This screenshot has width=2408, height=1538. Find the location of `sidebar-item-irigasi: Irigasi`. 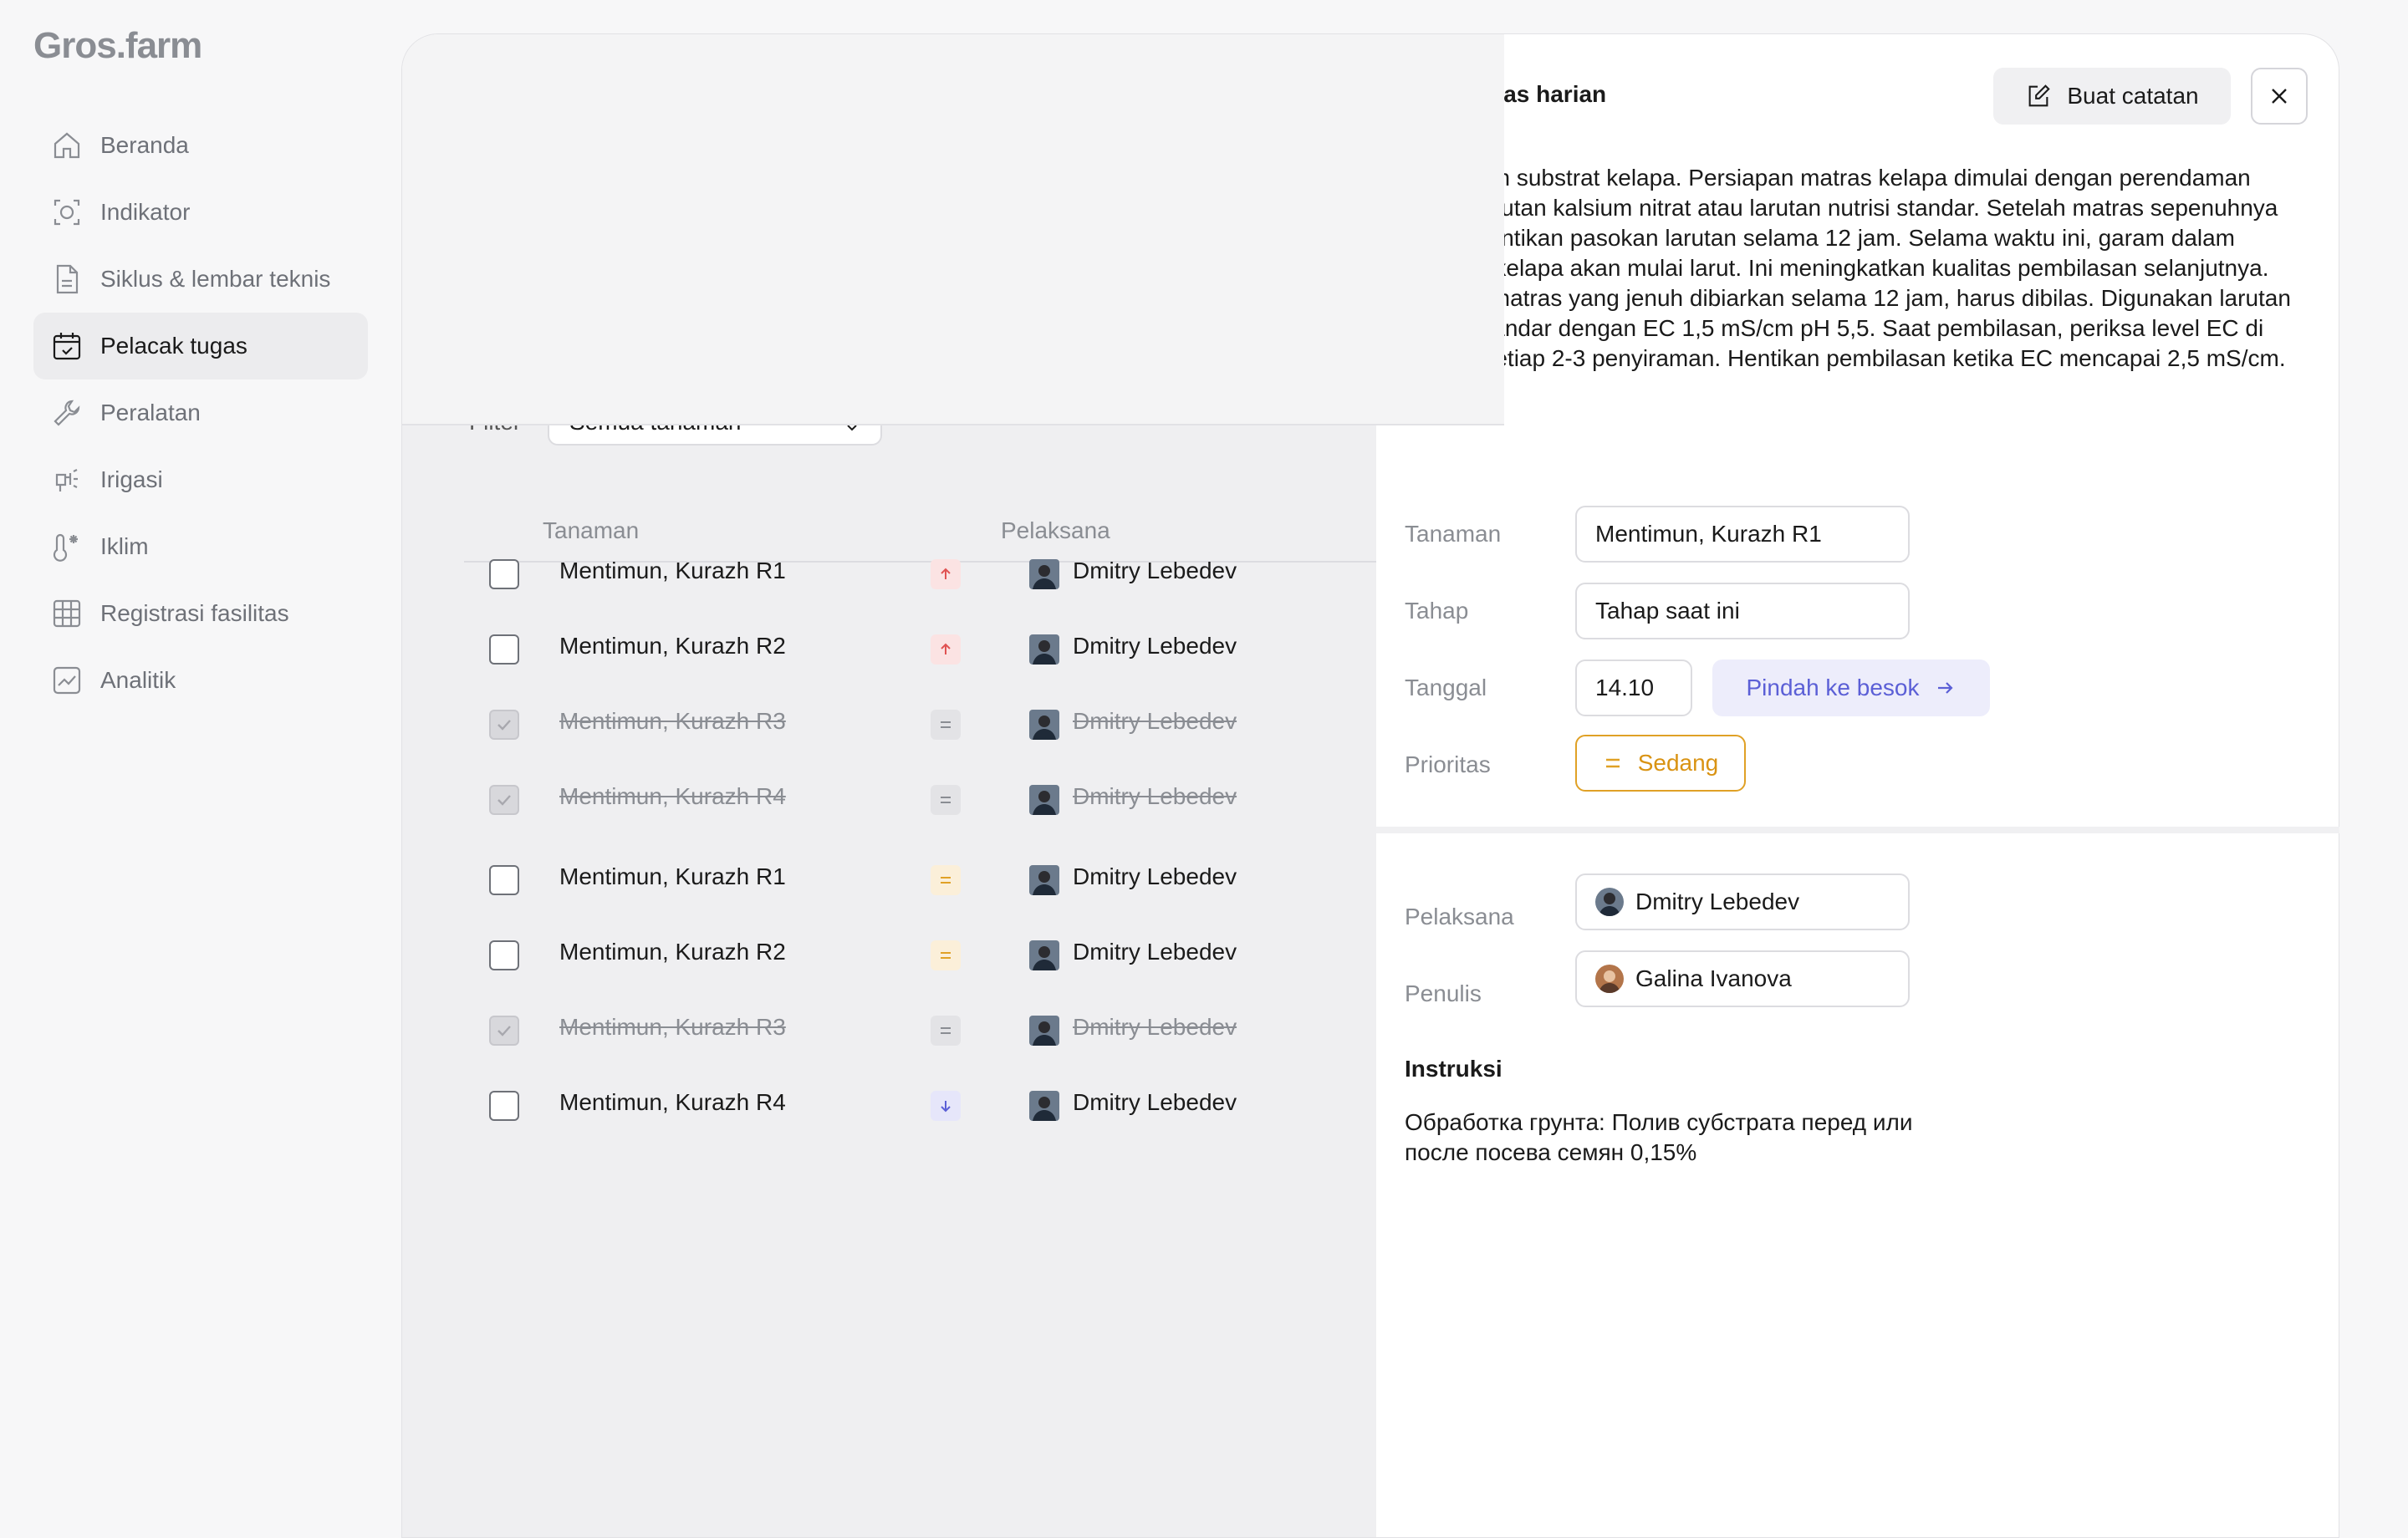

sidebar-item-irigasi: Irigasi is located at coordinates (201, 480).